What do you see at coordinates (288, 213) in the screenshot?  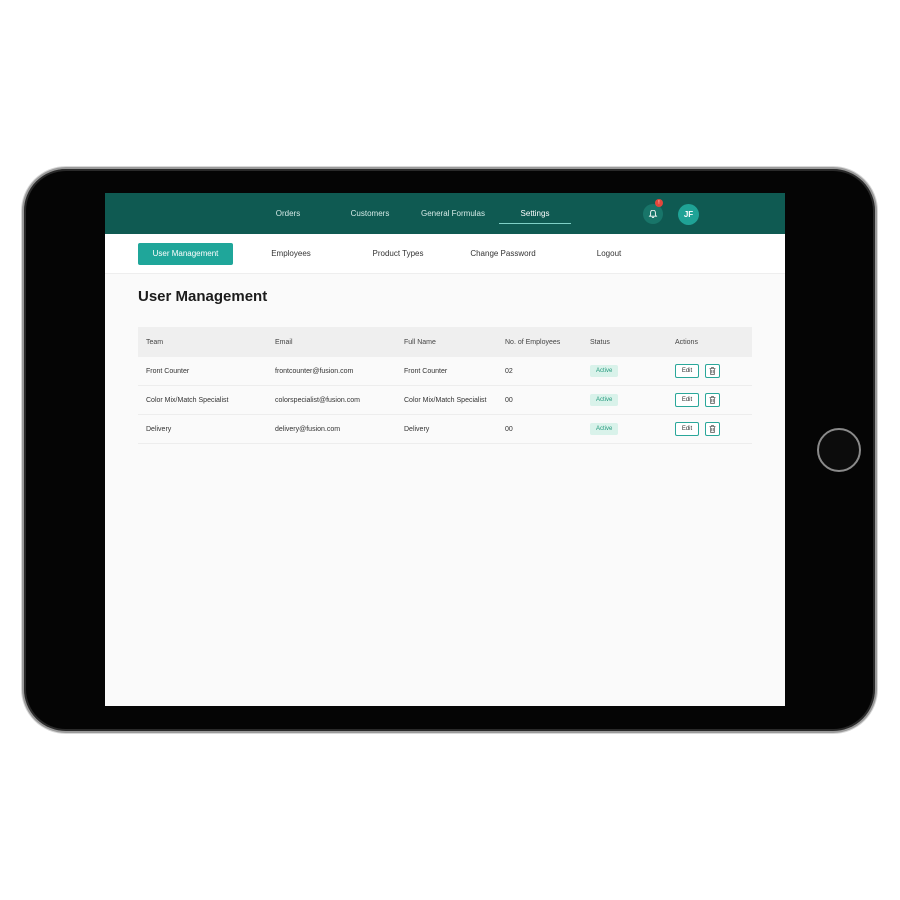 I see `nav-orders: Orders` at bounding box center [288, 213].